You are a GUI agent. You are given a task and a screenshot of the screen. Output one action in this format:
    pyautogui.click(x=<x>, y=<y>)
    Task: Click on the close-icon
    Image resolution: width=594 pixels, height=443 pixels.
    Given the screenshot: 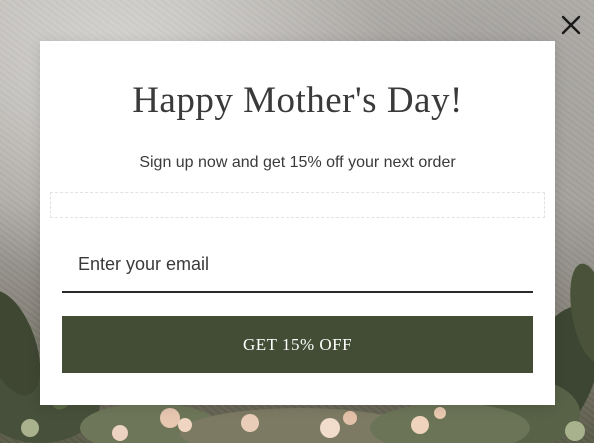 What is the action you would take?
    pyautogui.click(x=571, y=25)
    